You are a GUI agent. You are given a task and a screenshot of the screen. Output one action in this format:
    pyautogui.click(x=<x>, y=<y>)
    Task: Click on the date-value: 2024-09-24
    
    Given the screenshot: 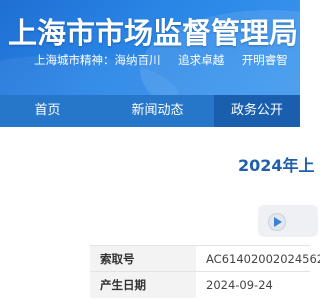 What is the action you would take?
    pyautogui.click(x=239, y=285)
    